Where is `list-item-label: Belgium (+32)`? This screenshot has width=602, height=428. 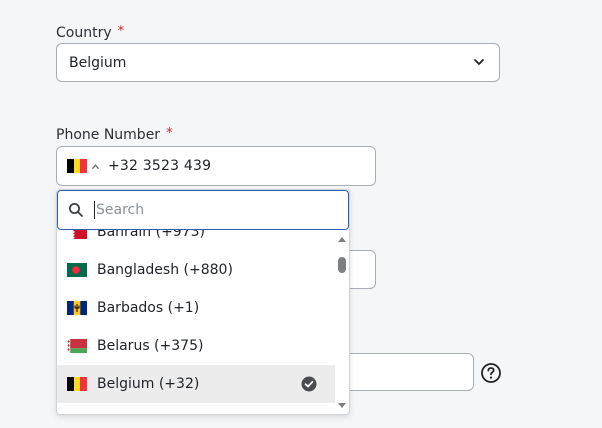
list-item-label: Belgium (+32) is located at coordinates (148, 384).